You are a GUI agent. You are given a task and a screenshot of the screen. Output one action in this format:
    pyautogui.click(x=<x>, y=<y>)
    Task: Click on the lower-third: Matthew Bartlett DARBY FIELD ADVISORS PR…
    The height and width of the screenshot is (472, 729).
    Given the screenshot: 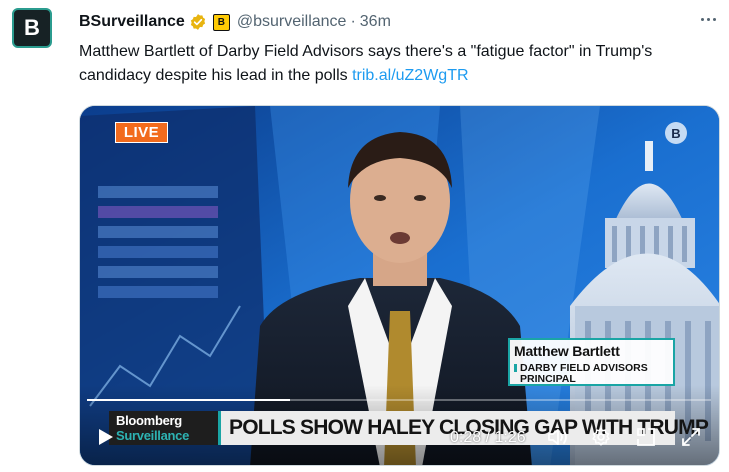 What is the action you would take?
    pyautogui.click(x=591, y=362)
    